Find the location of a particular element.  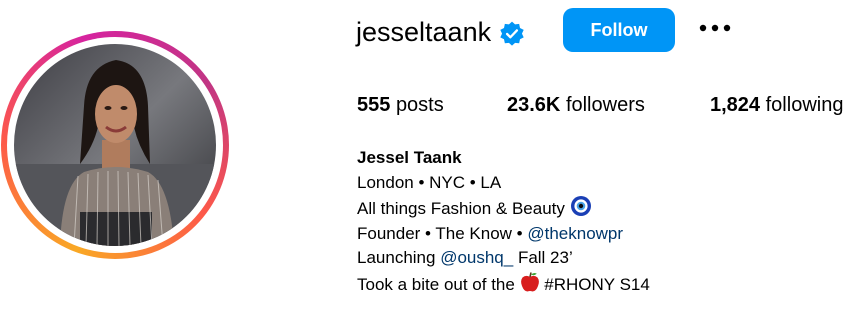

followers-count: 23.6K is located at coordinates (534, 105).